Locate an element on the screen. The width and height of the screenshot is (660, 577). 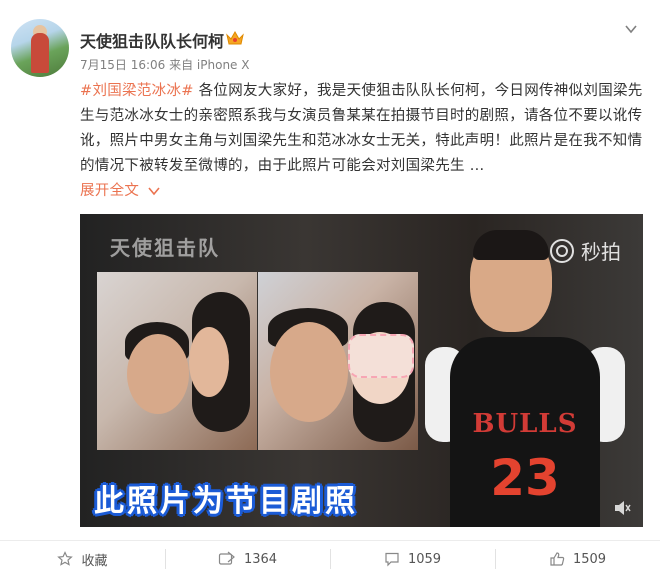
repost-button: 1364 is located at coordinates (247, 559).